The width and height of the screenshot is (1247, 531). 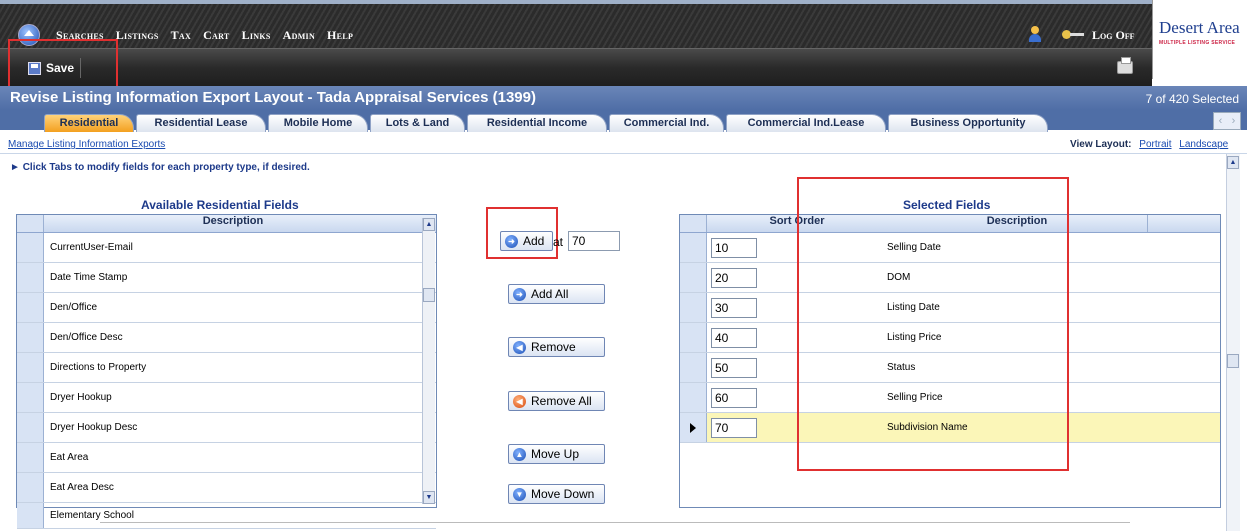 I want to click on table-row: Status, so click(x=950, y=368).